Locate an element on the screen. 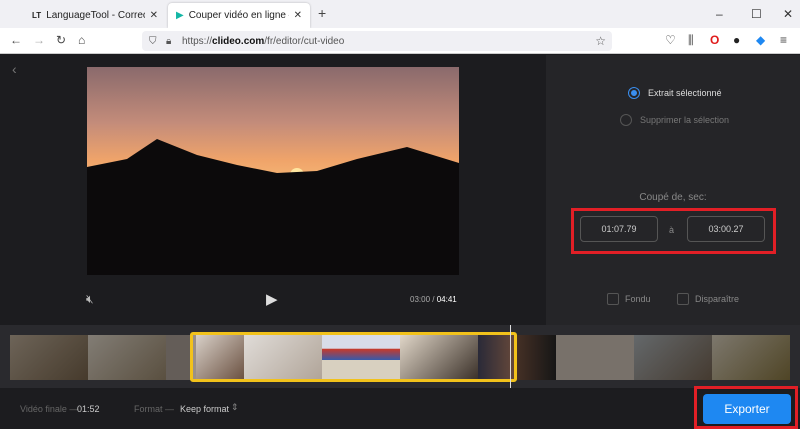 This screenshot has height=429, width=800. tab-languagetool: LT LanguageTool - Correcteur d'or ✕ is located at coordinates (95, 15).